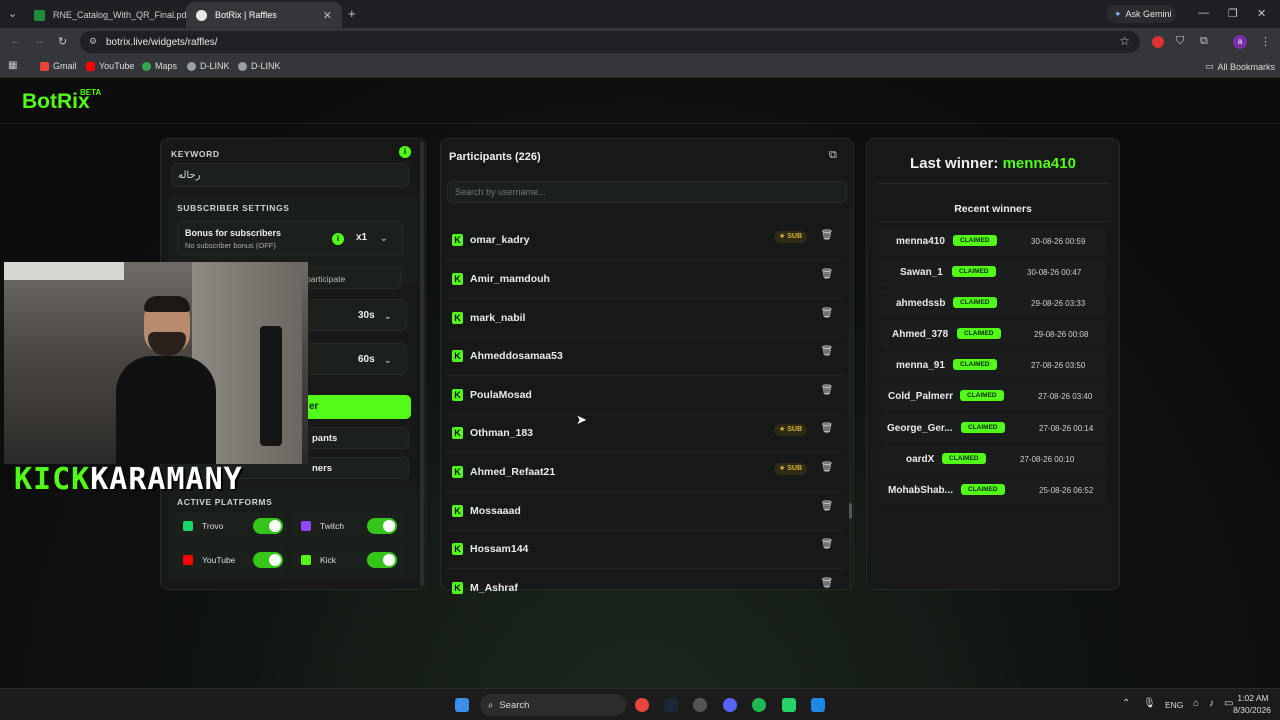 The image size is (1280, 720). What do you see at coordinates (52, 479) in the screenshot?
I see `kick-word: KICK` at bounding box center [52, 479].